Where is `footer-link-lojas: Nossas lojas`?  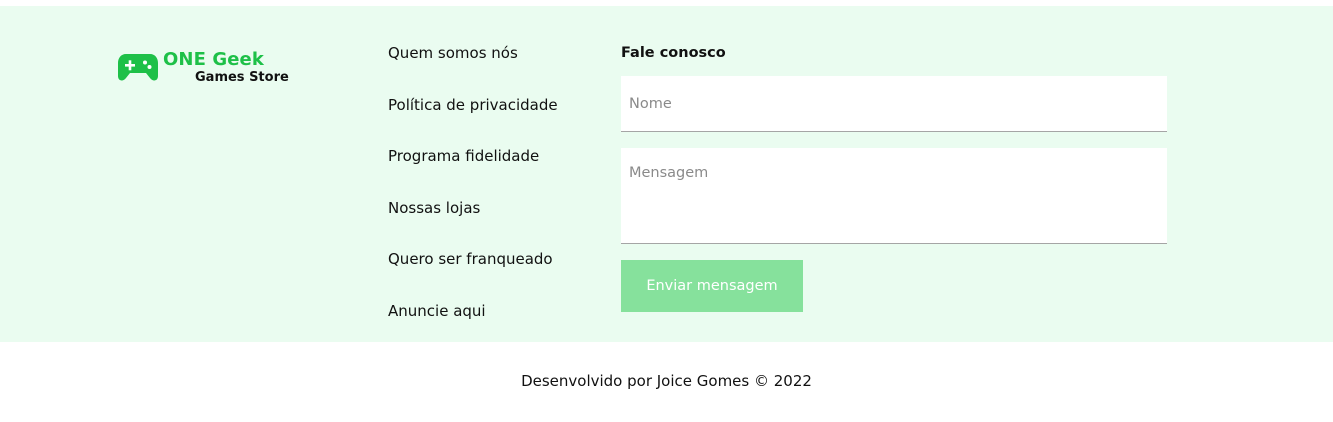
footer-link-lojas: Nossas lojas is located at coordinates (473, 223).